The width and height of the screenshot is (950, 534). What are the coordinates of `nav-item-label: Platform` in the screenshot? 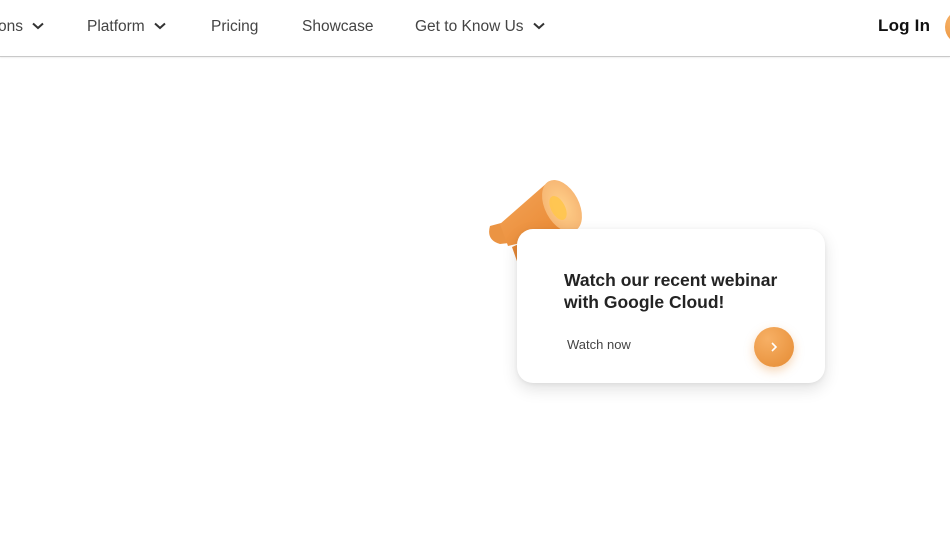 It's located at (116, 26).